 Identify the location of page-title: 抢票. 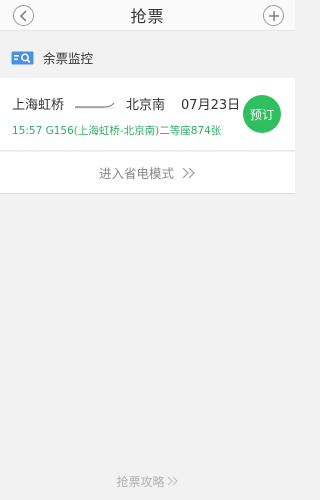
(147, 16).